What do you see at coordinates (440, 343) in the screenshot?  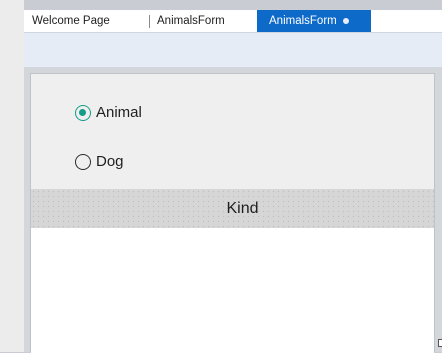 I see `resize-handle-icon` at bounding box center [440, 343].